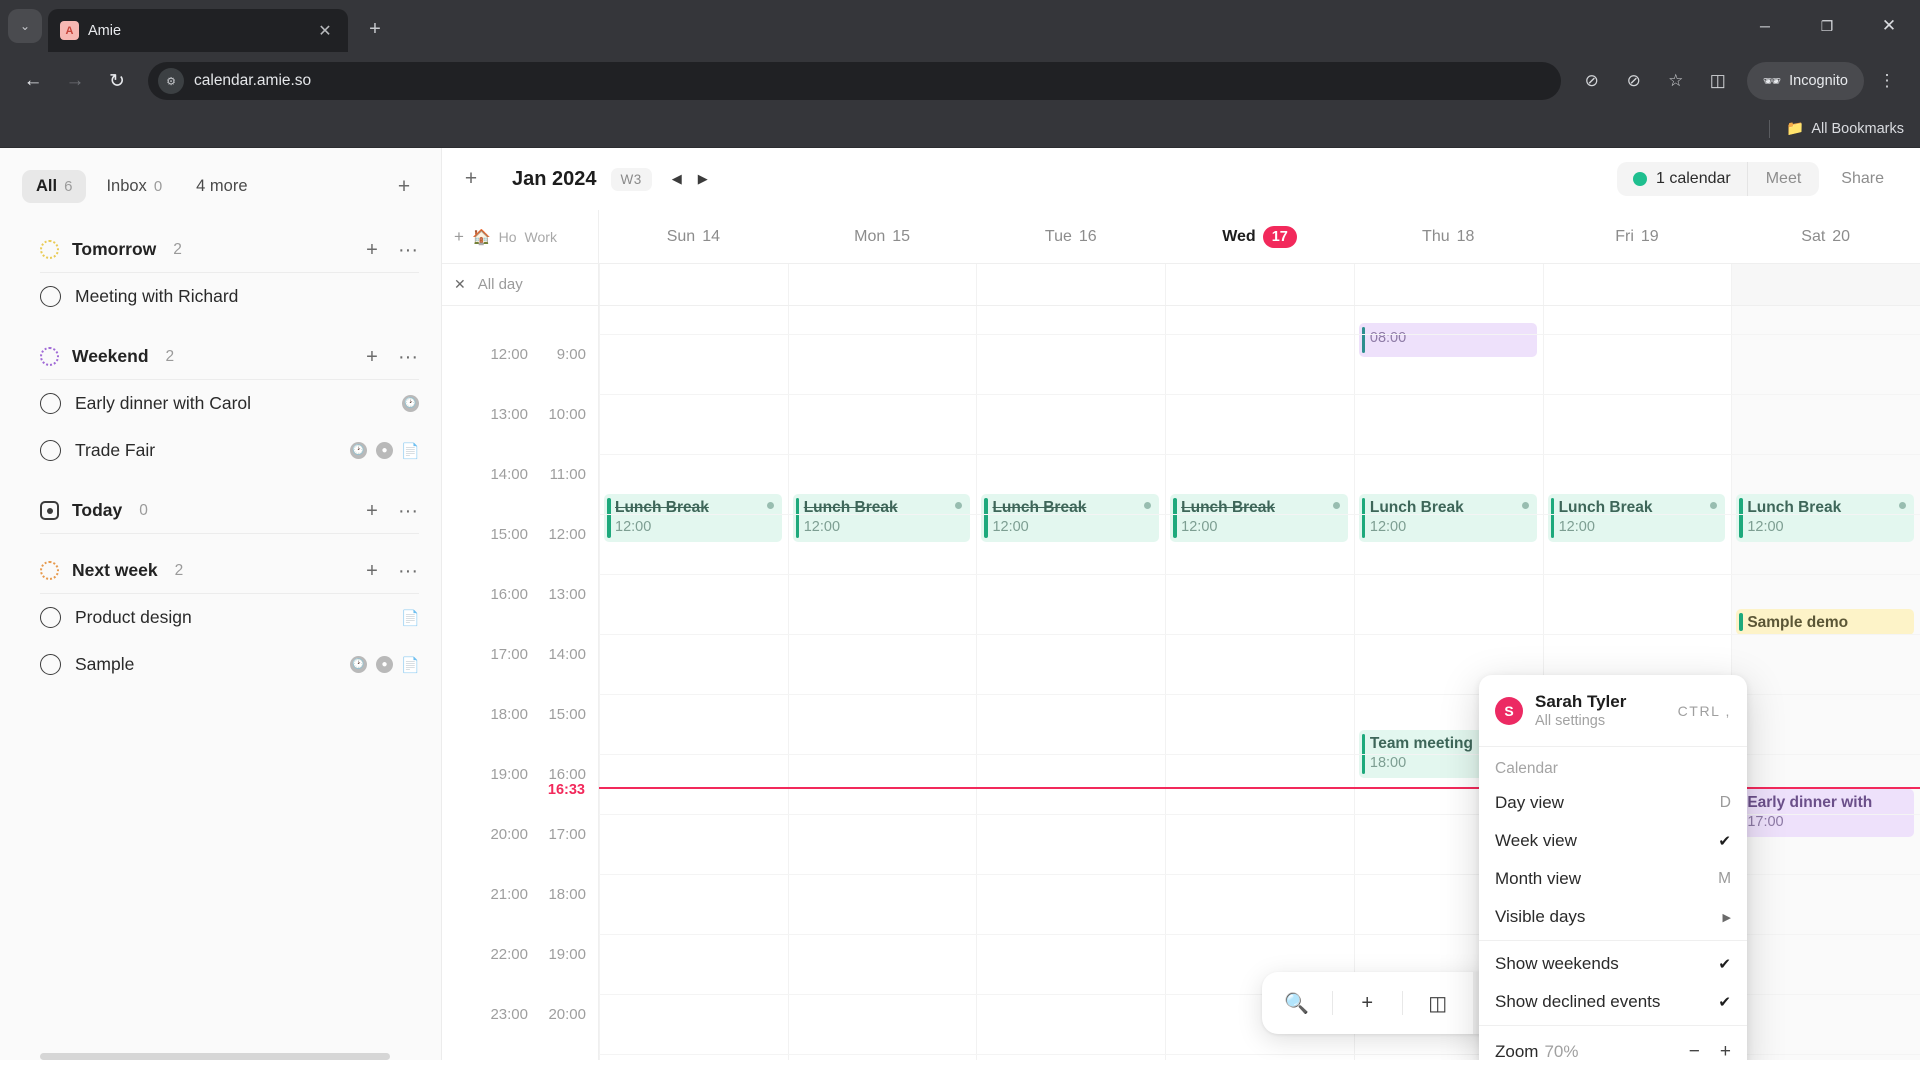  Describe the element at coordinates (404, 187) in the screenshot. I see `add-task-button: +` at that location.